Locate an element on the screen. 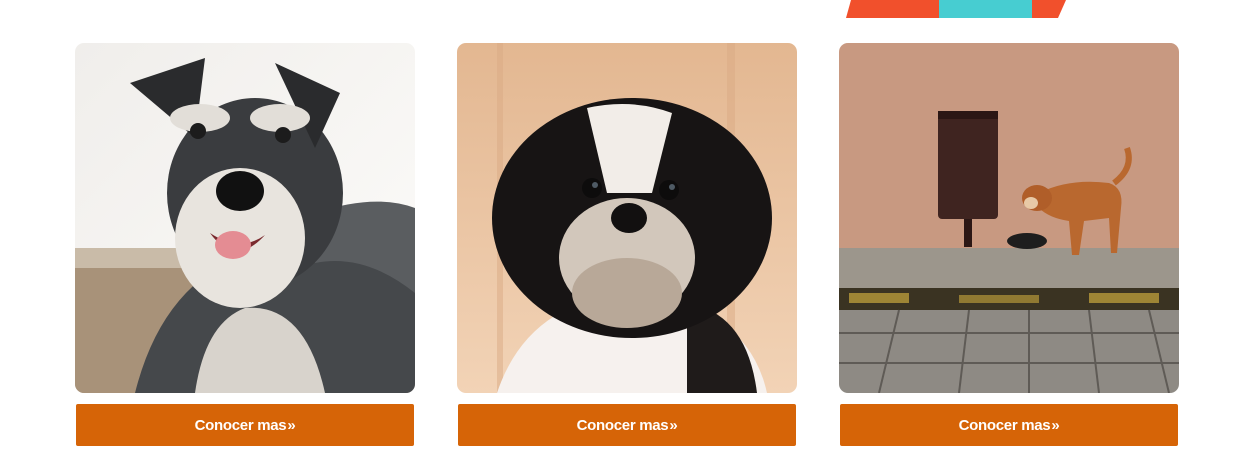  decorative-shape is located at coordinates (956, 9).